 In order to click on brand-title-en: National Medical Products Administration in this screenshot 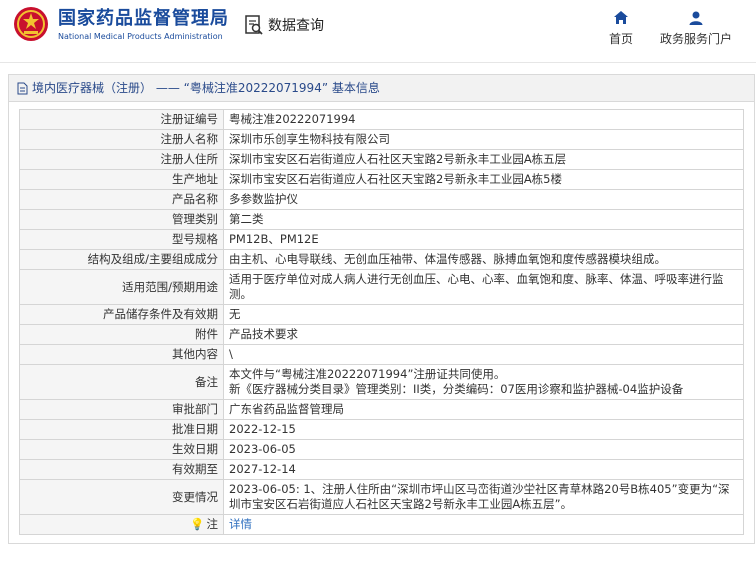, I will do `click(140, 36)`.